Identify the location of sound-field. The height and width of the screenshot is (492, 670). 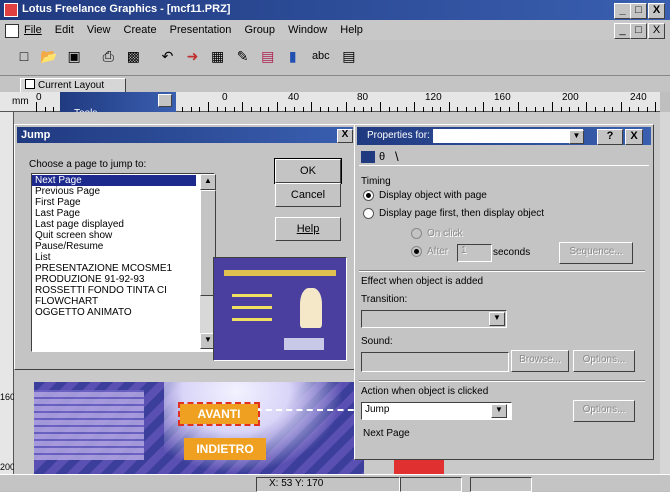
(435, 362).